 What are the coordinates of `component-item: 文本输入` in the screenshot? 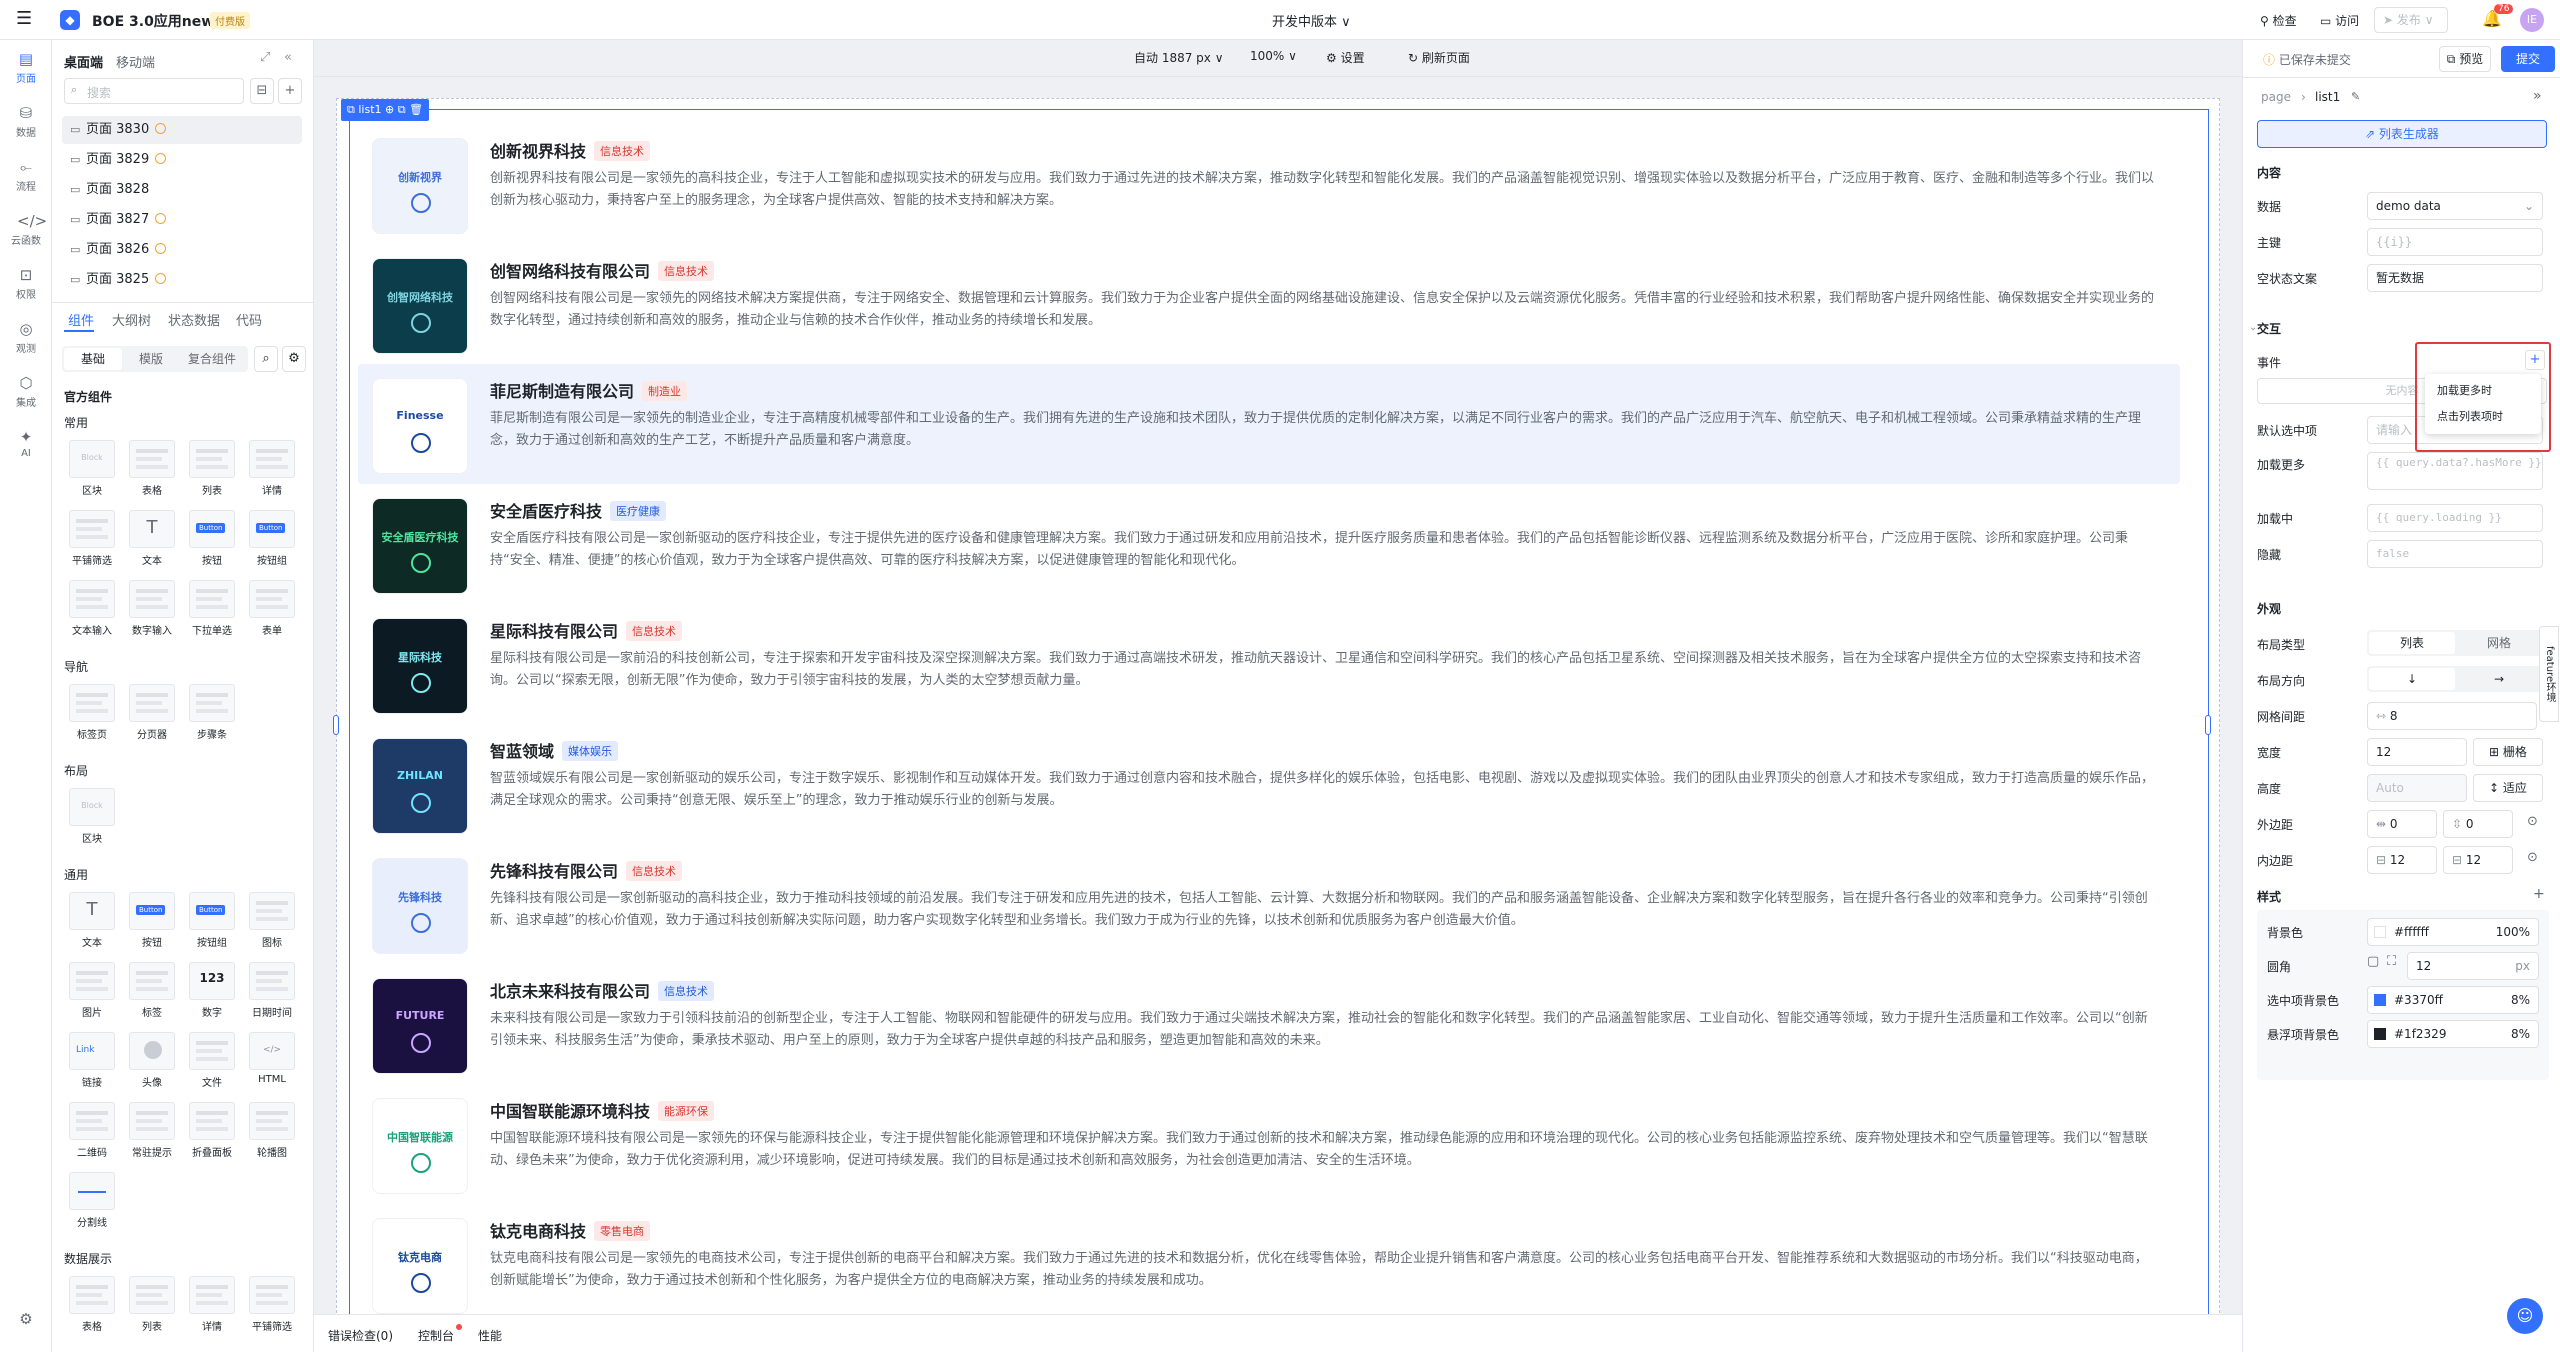 It's located at (92, 608).